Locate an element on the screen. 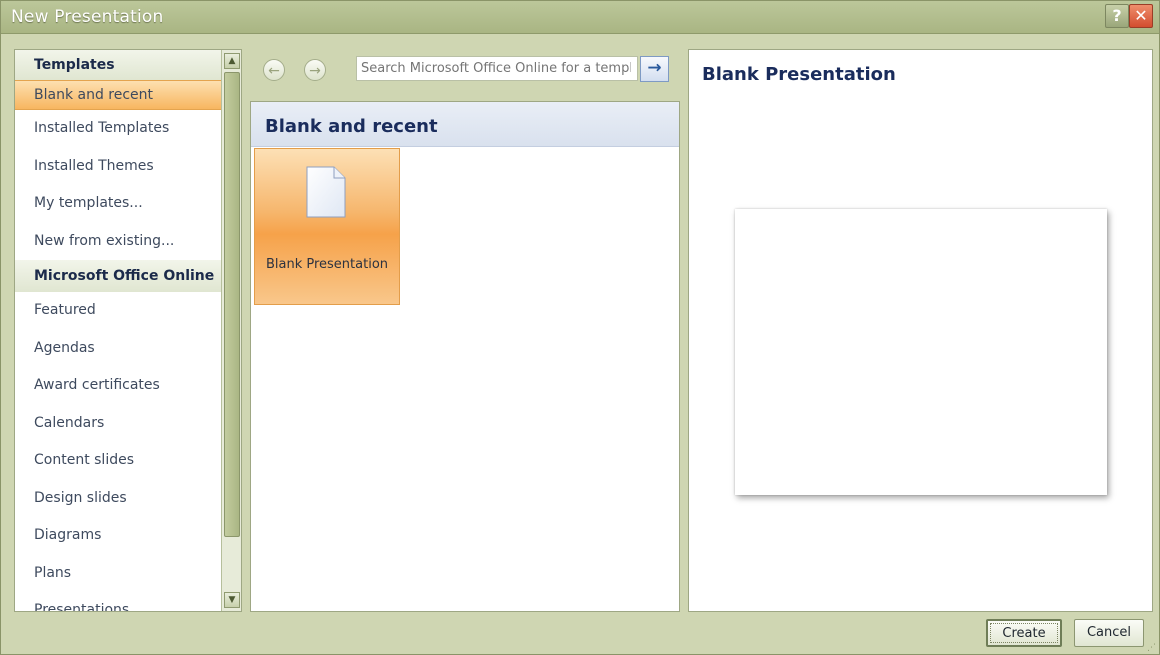  category-award-certificates: Award certificates is located at coordinates (118, 386).